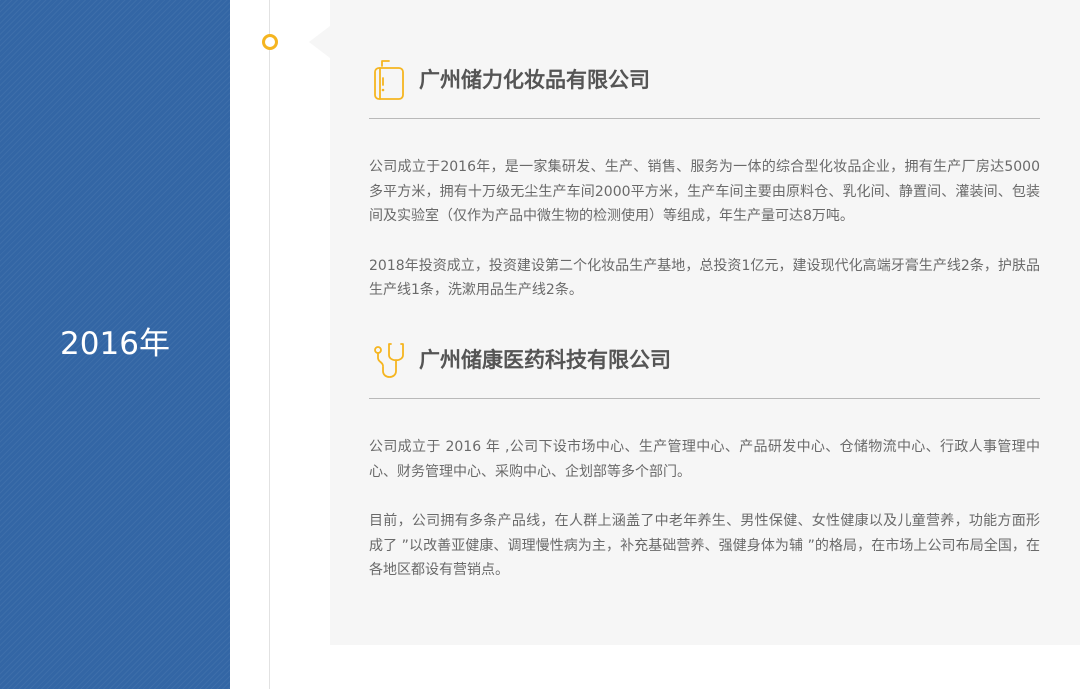 Image resolution: width=1080 pixels, height=689 pixels. Describe the element at coordinates (388, 80) in the screenshot. I see `luggage-icon` at that location.